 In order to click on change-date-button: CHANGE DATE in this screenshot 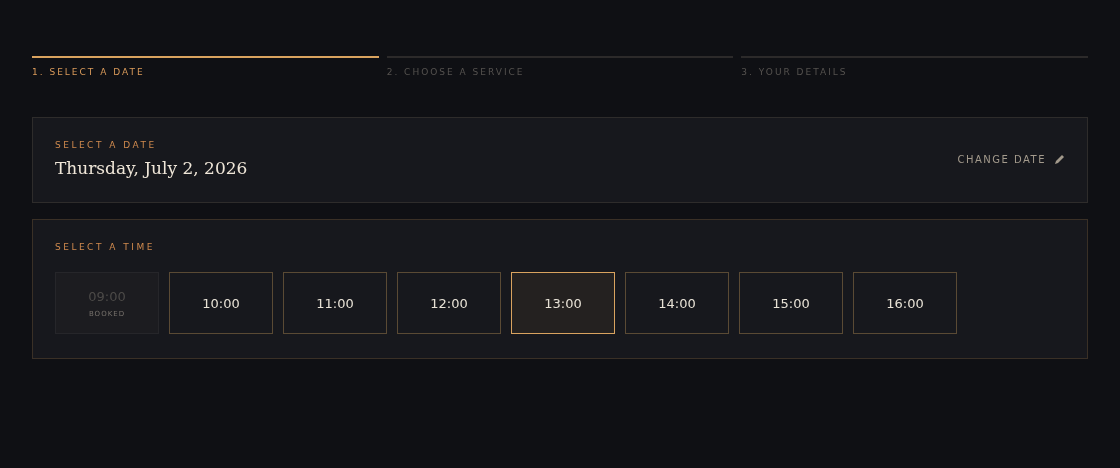, I will do `click(1011, 159)`.